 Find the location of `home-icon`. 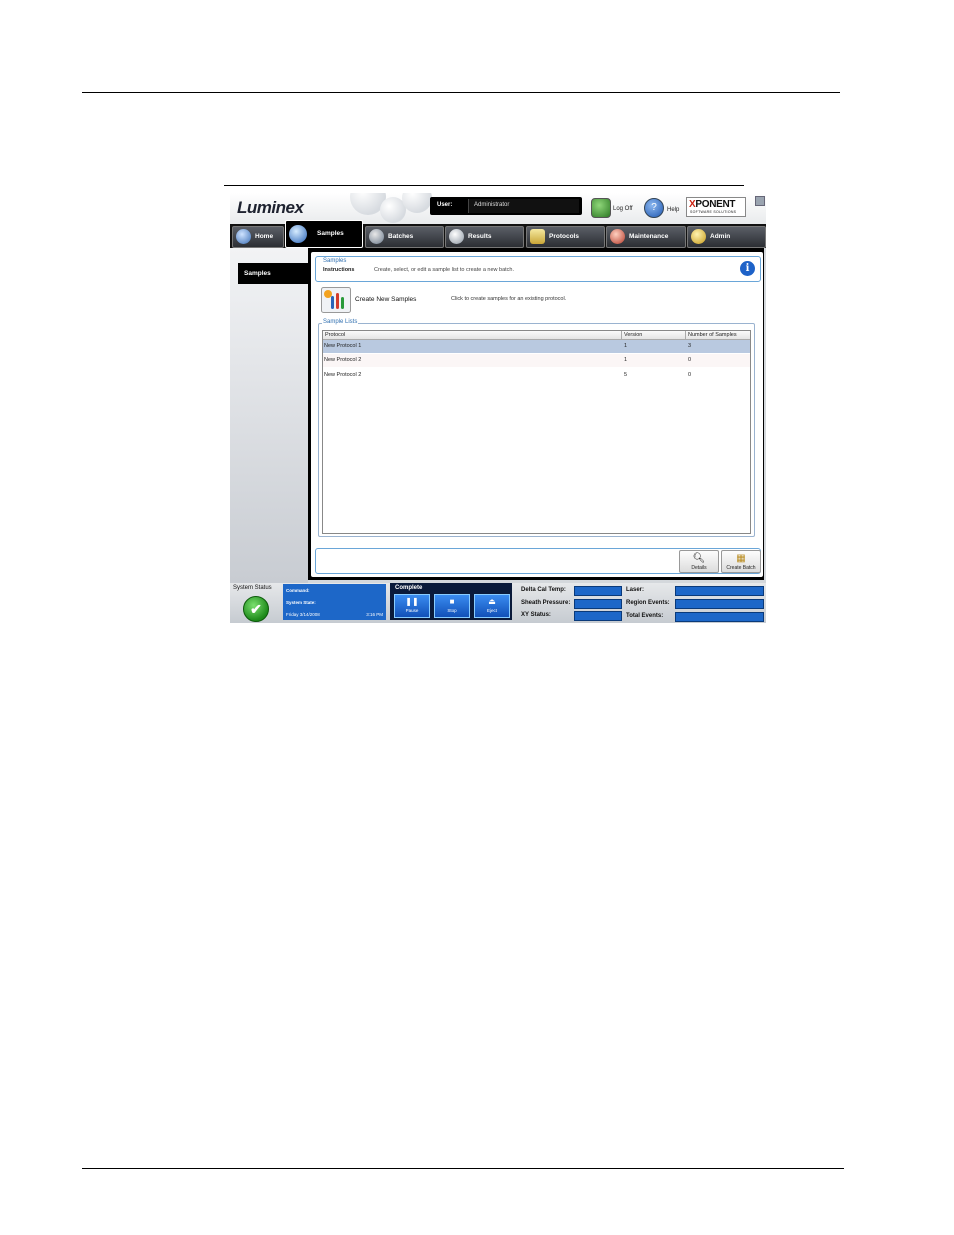

home-icon is located at coordinates (243, 236).